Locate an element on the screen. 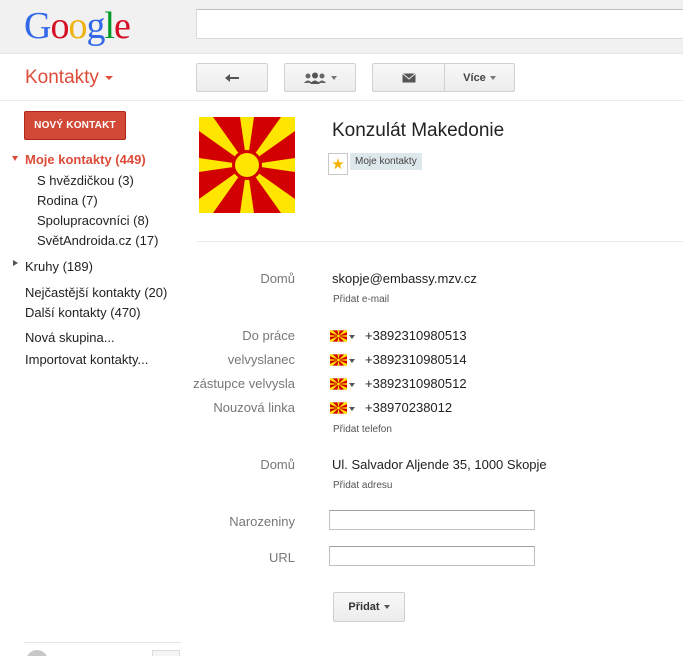 This screenshot has width=683, height=656. contact-name: Konzulát Makedonie is located at coordinates (418, 130).